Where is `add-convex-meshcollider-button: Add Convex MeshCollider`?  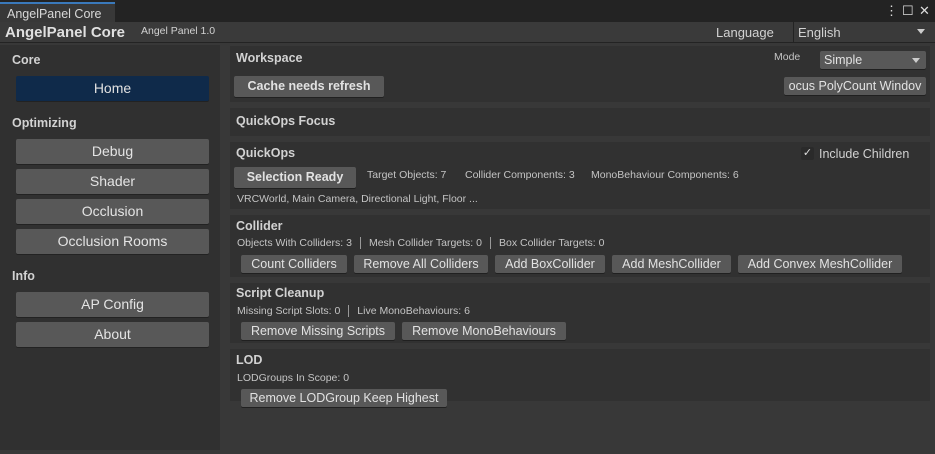 add-convex-meshcollider-button: Add Convex MeshCollider is located at coordinates (820, 264).